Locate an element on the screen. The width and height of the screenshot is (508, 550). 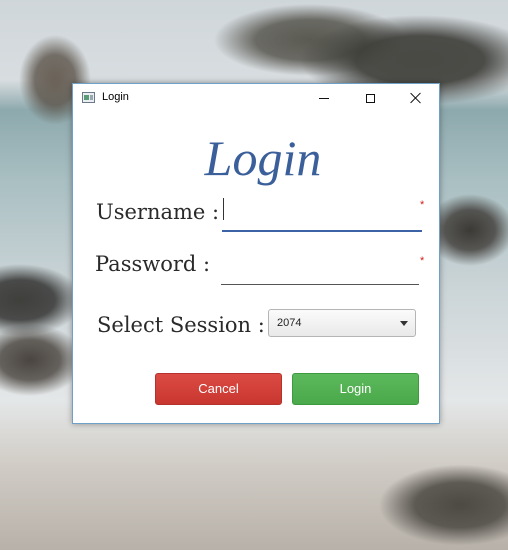
maximize-button is located at coordinates (370, 98).